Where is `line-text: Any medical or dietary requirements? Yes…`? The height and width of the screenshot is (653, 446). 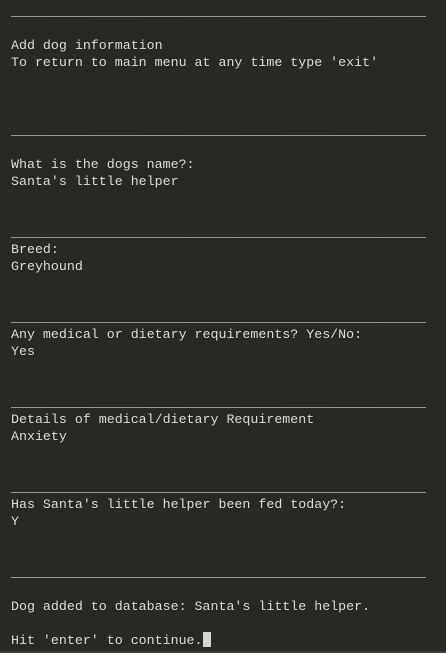
line-text: Any medical or dietary requirements? Yes… is located at coordinates (187, 334).